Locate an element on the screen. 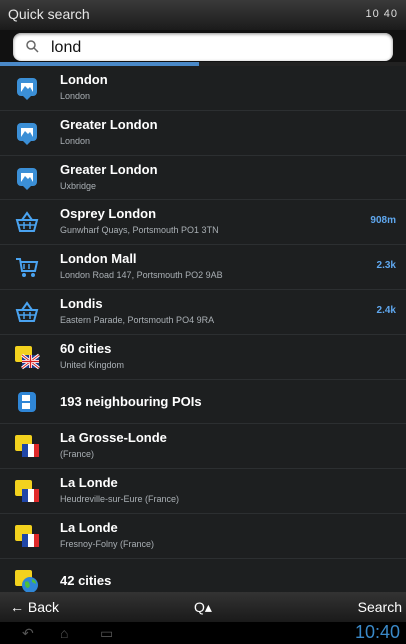 The width and height of the screenshot is (406, 644). result-name: London is located at coordinates (84, 79).